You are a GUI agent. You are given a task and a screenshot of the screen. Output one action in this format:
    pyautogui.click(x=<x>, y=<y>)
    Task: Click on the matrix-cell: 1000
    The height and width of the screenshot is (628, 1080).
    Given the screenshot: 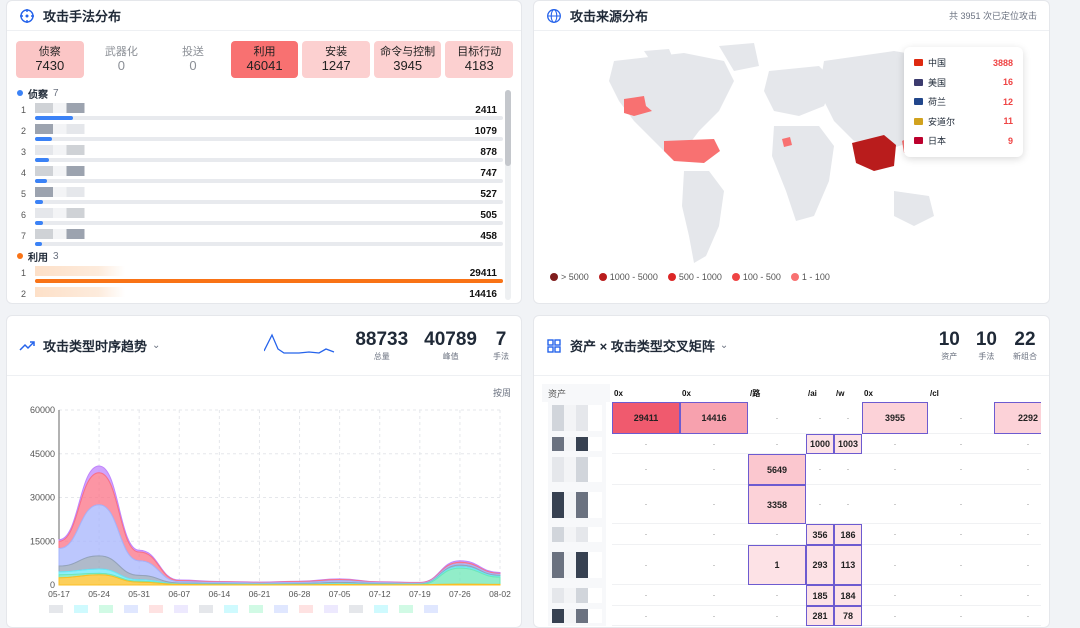 What is the action you would take?
    pyautogui.click(x=820, y=444)
    